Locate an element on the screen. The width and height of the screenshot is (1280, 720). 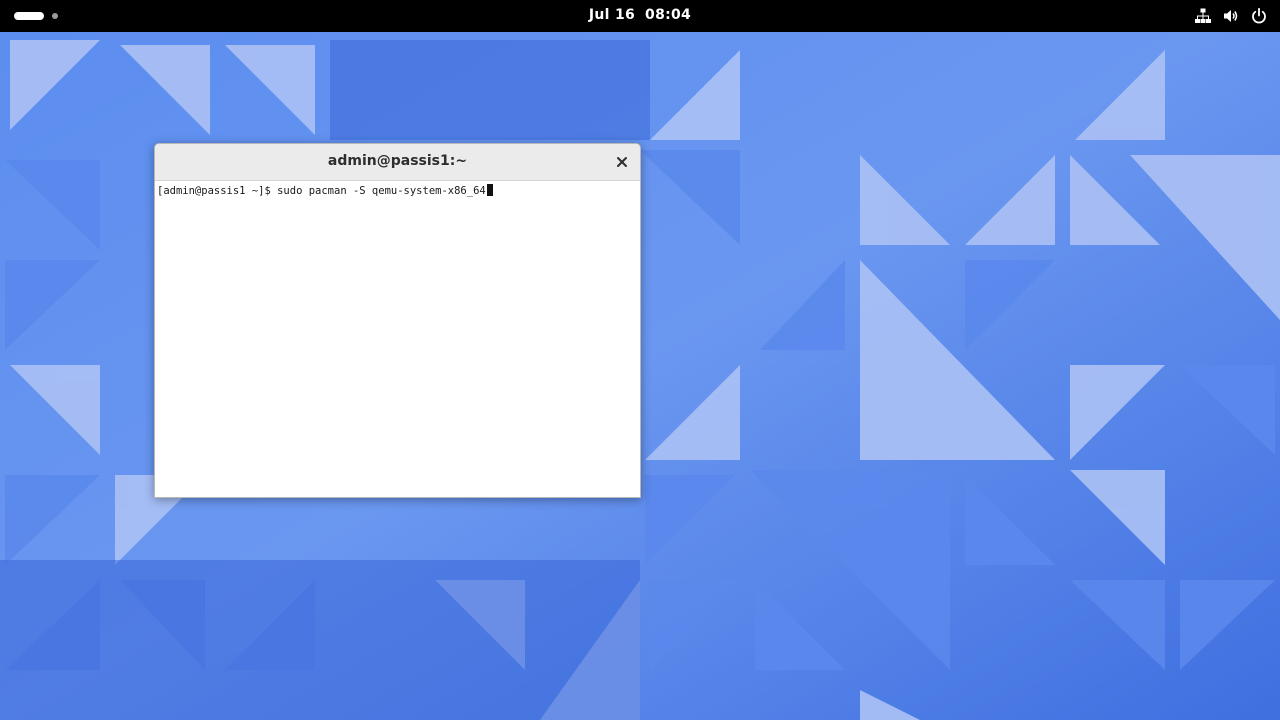
workspace-active-indicator is located at coordinates (29, 16).